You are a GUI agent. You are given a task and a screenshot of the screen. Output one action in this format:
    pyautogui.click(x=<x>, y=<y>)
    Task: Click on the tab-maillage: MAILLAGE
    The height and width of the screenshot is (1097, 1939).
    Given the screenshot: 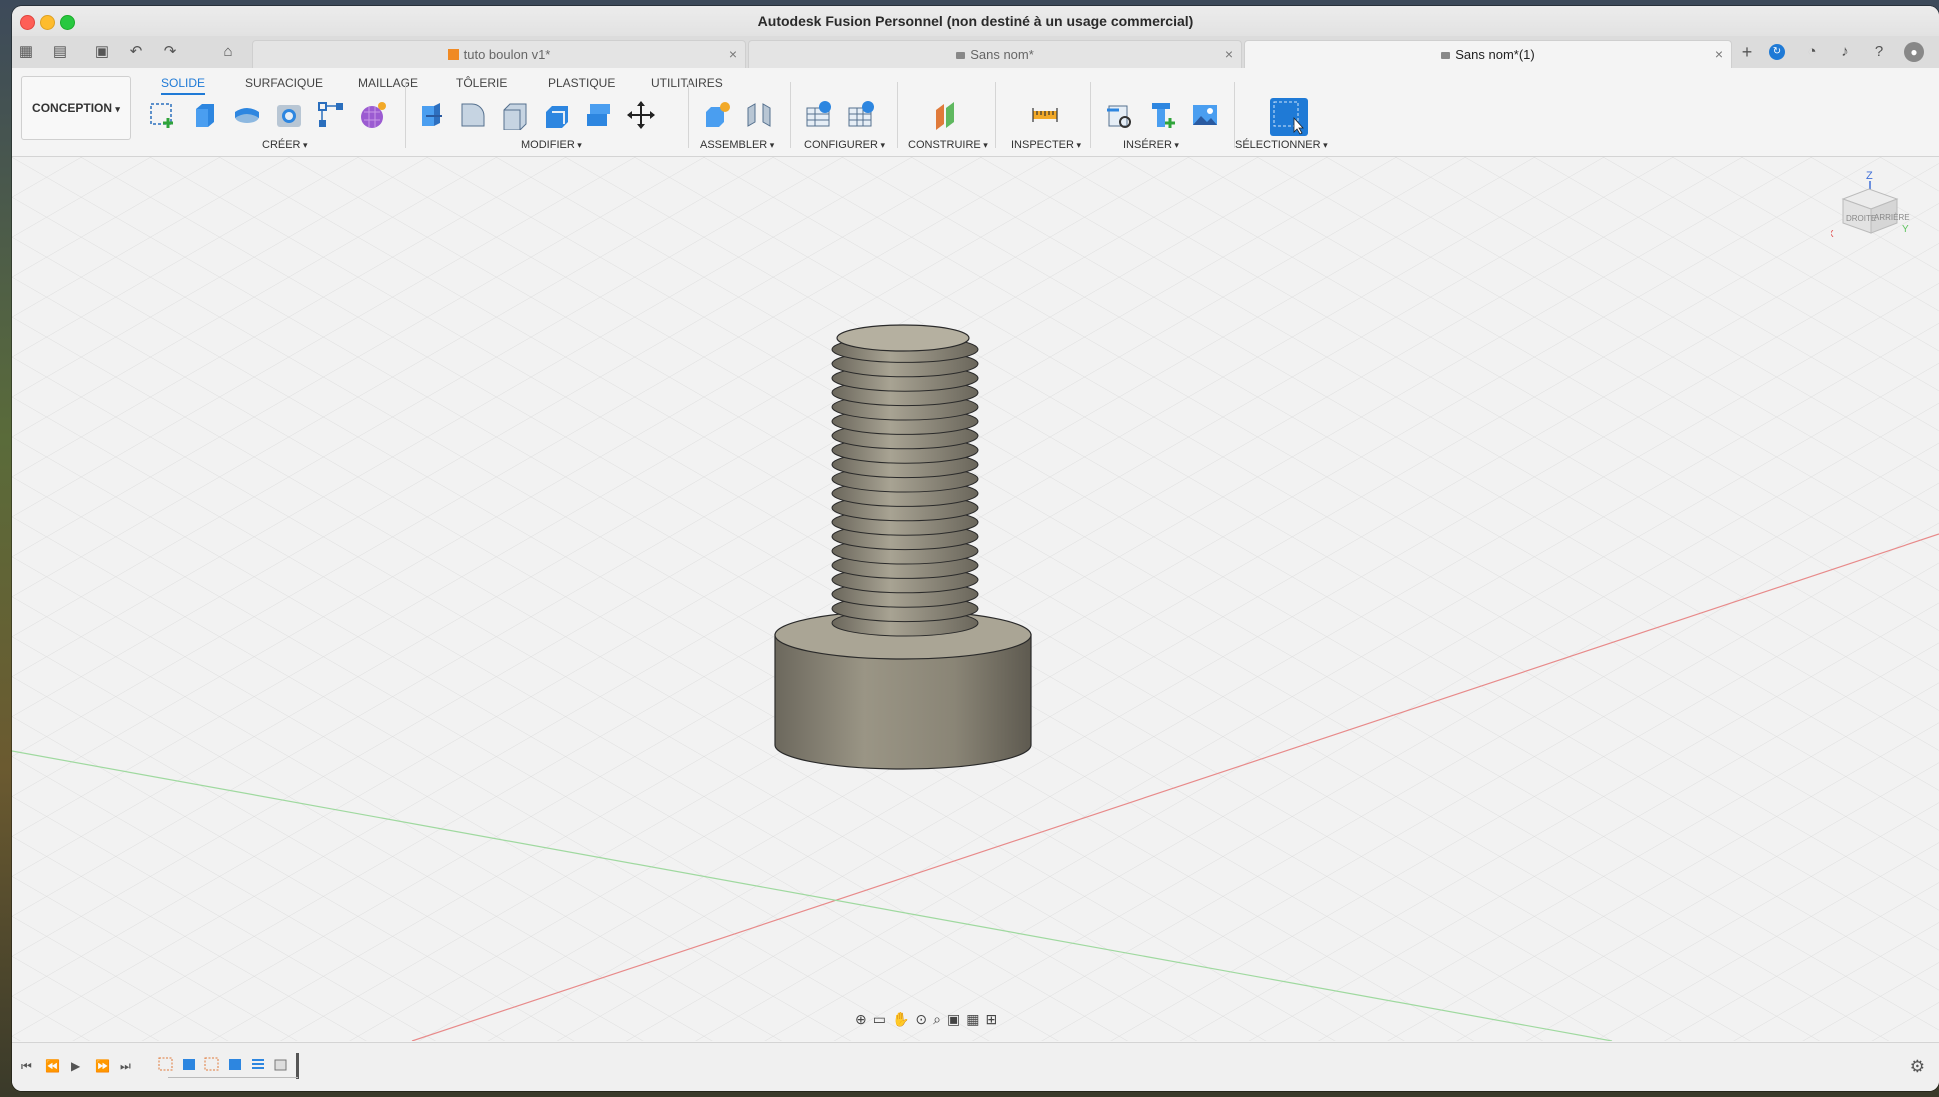 What is the action you would take?
    pyautogui.click(x=388, y=83)
    